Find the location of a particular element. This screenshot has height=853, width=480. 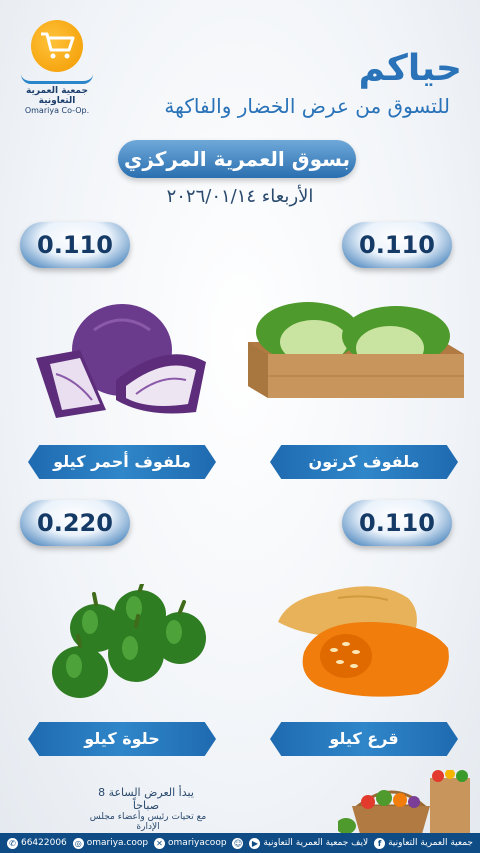

green-peppers-icon is located at coordinates (130, 645).